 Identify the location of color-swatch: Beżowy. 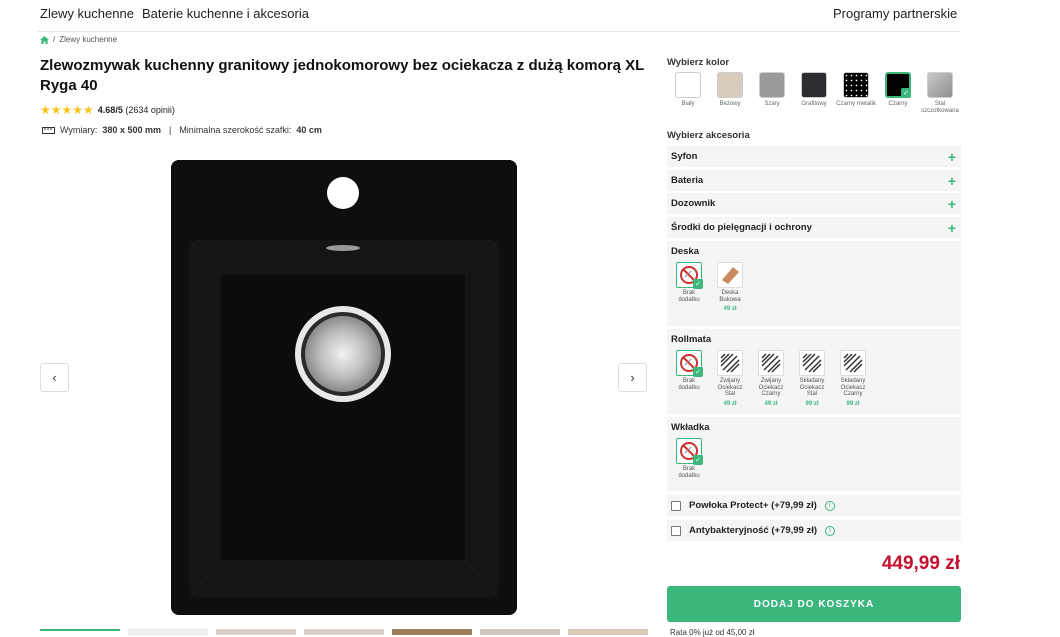
(730, 93).